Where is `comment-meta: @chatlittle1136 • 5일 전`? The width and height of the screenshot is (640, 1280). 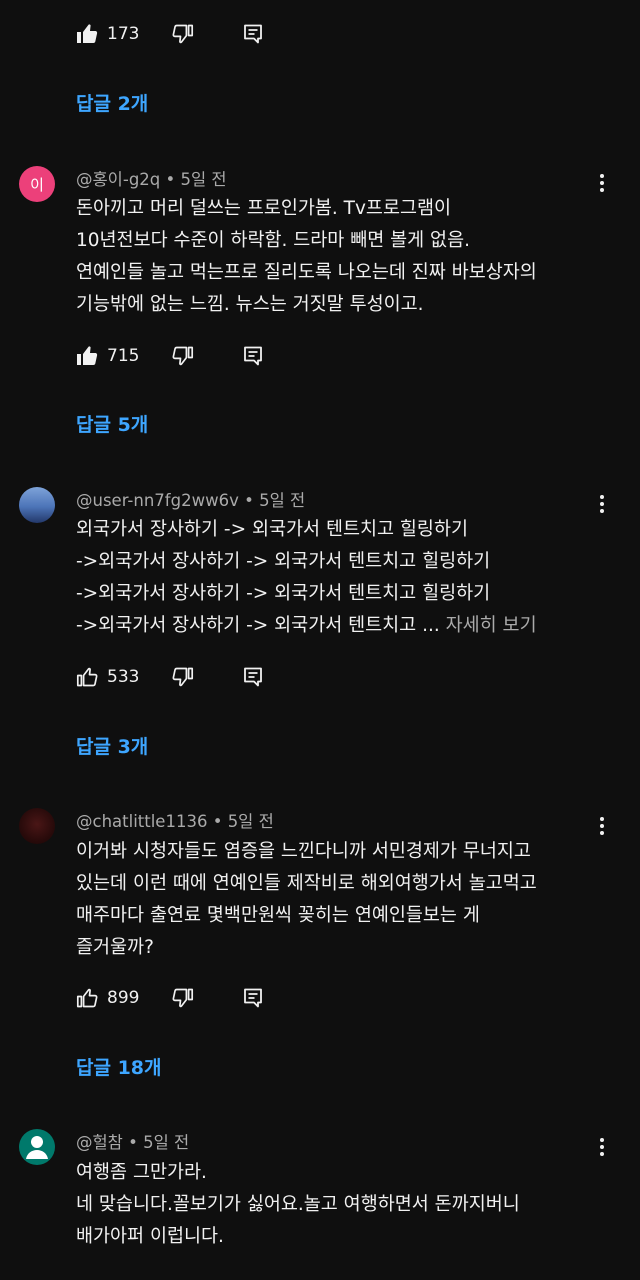
comment-meta: @chatlittle1136 • 5일 전 is located at coordinates (175, 821).